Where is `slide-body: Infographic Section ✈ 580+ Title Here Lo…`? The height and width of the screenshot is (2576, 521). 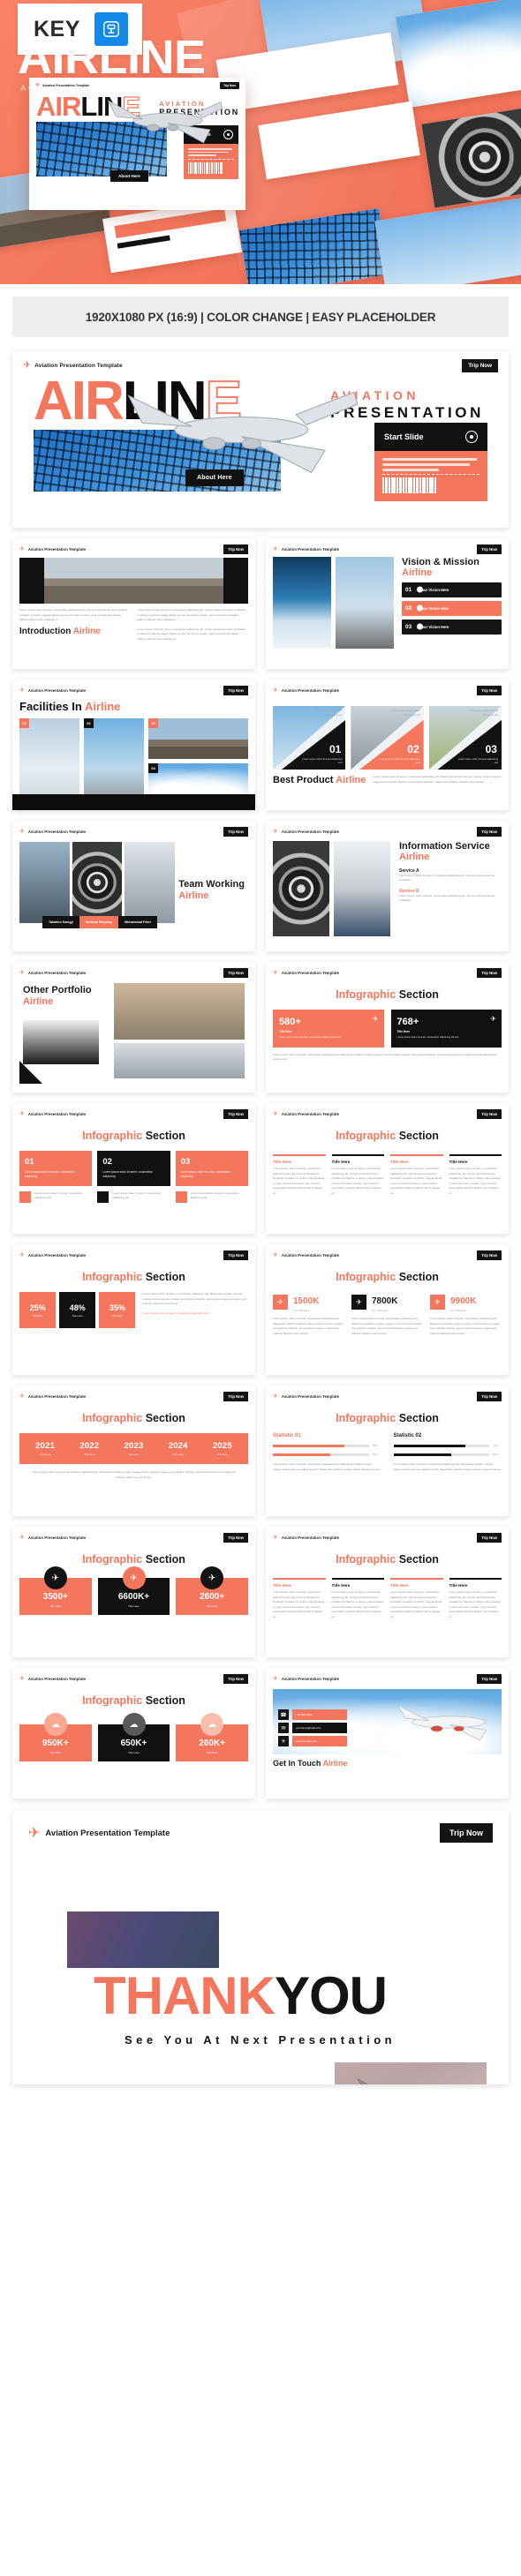 slide-body: Infographic Section ✈ 580+ Title Here Lo… is located at coordinates (387, 1040).